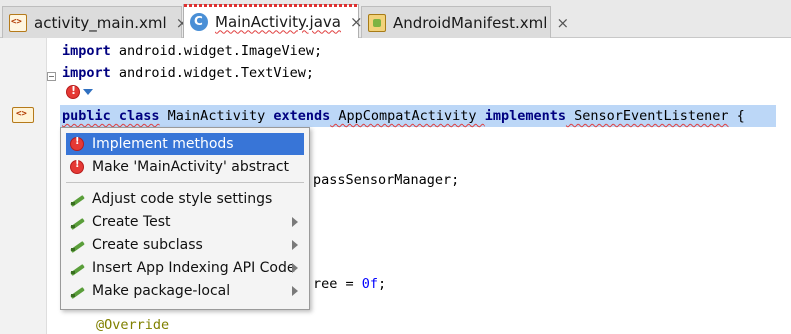 This screenshot has width=791, height=334. Describe the element at coordinates (185, 182) in the screenshot. I see `menu-divider` at that location.